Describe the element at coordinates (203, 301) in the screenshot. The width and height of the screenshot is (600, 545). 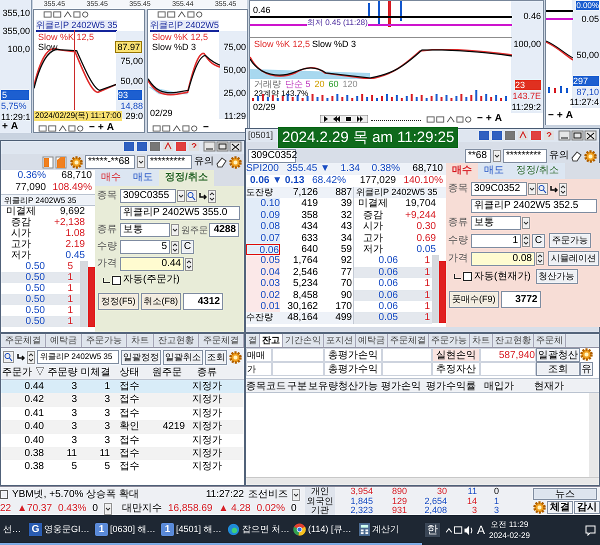
I see `order-number-field: 4312` at that location.